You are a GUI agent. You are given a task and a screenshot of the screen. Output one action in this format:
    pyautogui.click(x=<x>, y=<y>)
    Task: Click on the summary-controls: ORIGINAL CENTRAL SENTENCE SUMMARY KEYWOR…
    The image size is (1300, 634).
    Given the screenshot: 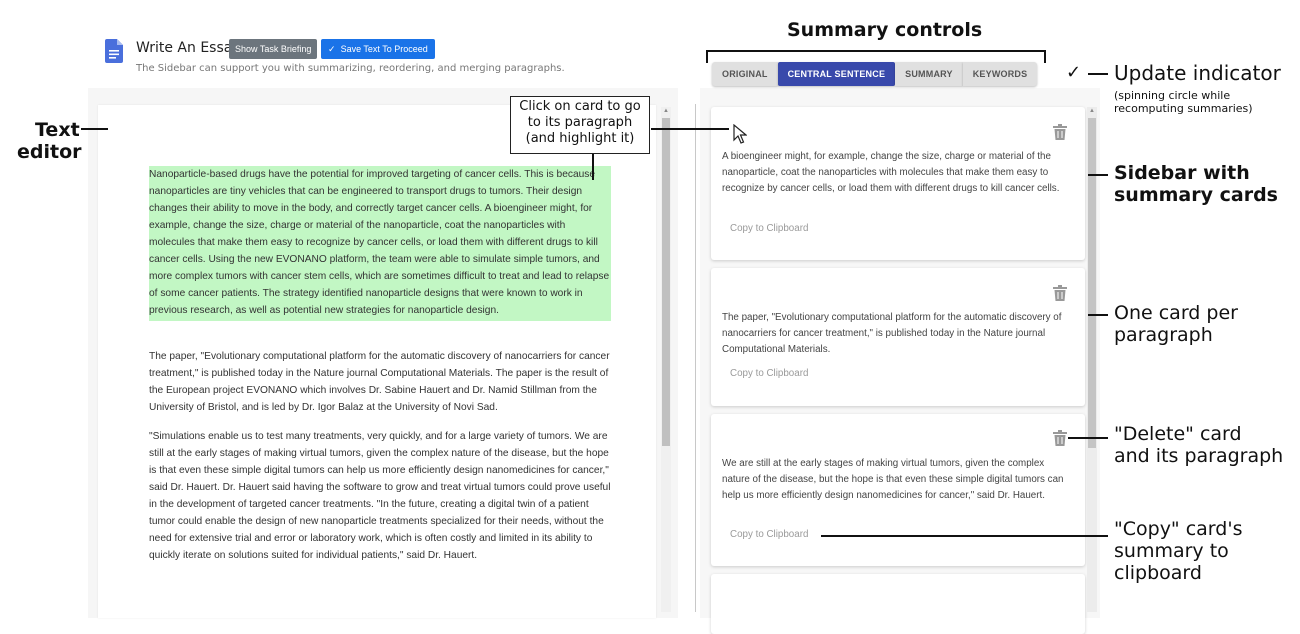 What is the action you would take?
    pyautogui.click(x=875, y=74)
    